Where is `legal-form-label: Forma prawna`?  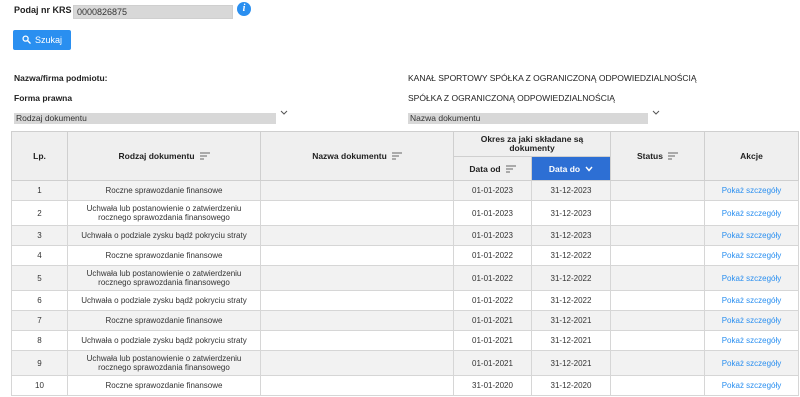 legal-form-label: Forma prawna is located at coordinates (43, 98).